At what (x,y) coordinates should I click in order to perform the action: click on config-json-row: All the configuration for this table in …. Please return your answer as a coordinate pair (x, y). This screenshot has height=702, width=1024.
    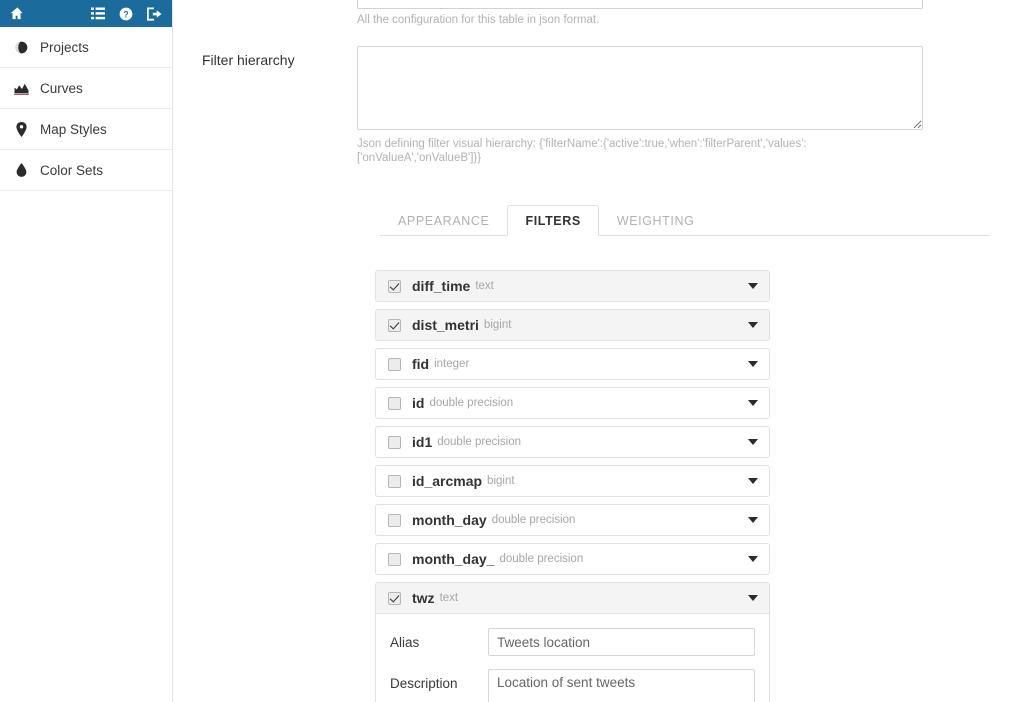
    Looking at the image, I should click on (598, 14).